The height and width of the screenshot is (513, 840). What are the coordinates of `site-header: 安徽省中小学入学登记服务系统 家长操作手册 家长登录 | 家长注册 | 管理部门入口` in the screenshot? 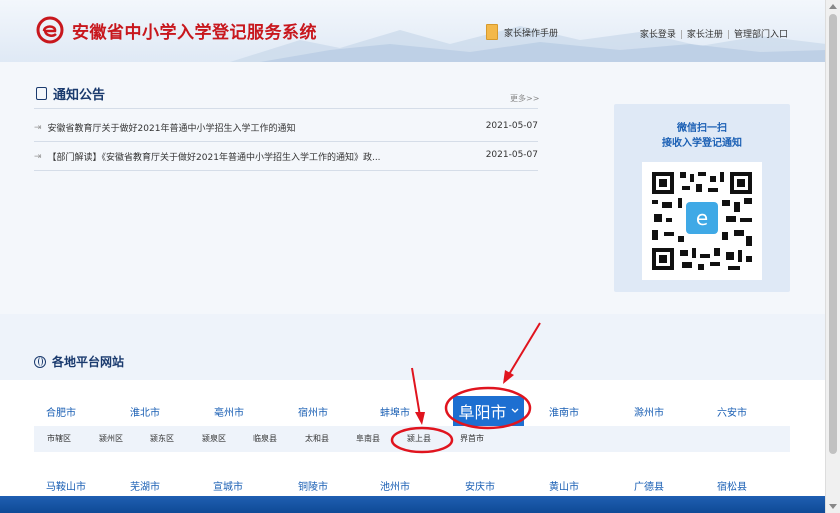 It's located at (413, 31).